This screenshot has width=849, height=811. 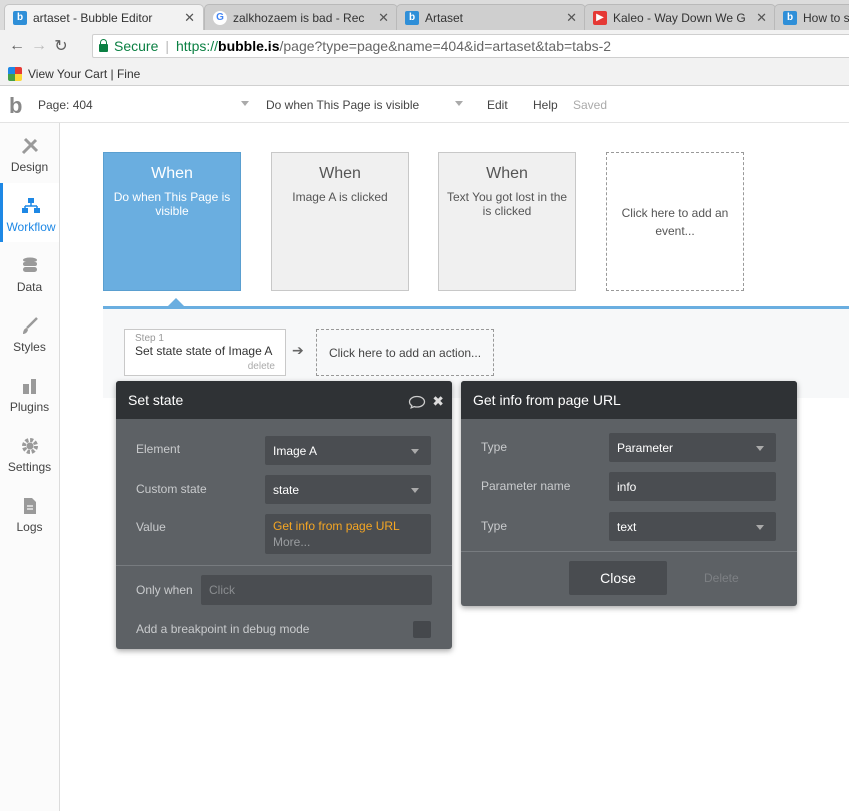 What do you see at coordinates (29, 332) in the screenshot?
I see `sidebar-item-styles: Styles` at bounding box center [29, 332].